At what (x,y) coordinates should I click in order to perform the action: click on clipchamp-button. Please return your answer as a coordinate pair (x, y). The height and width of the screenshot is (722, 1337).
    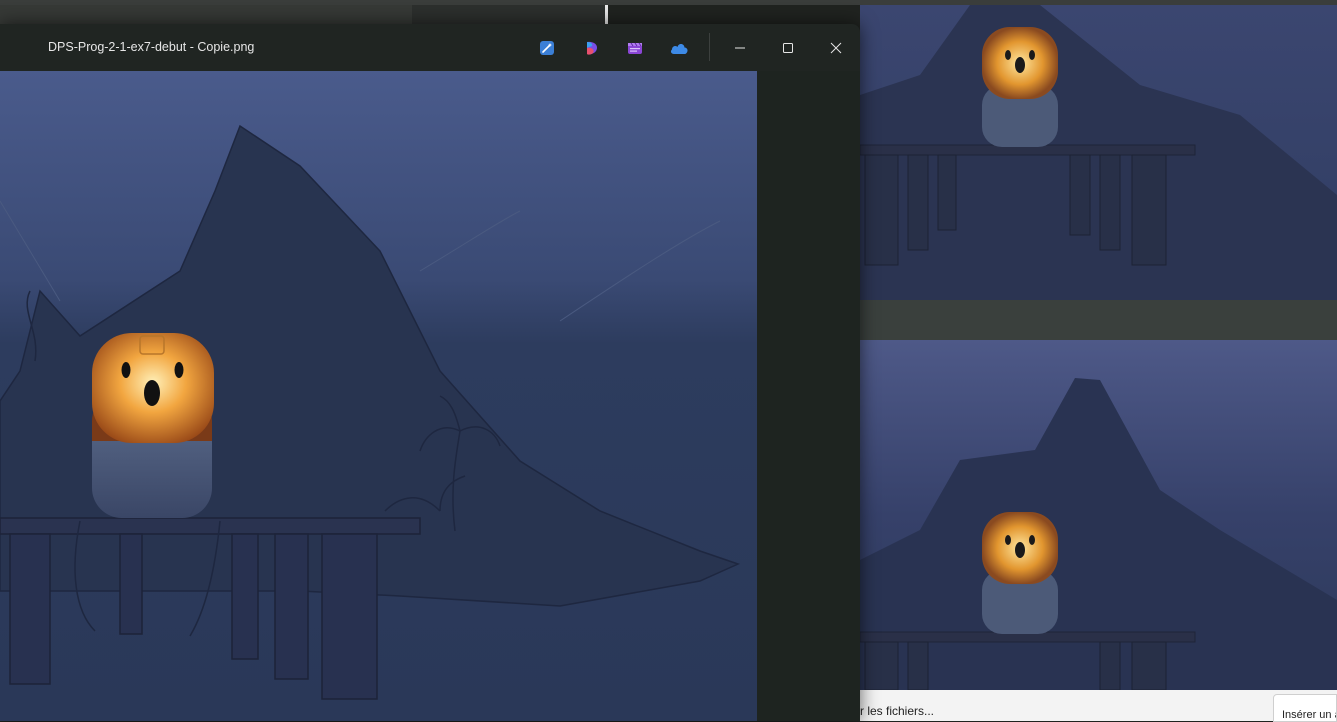
    Looking at the image, I should click on (635, 48).